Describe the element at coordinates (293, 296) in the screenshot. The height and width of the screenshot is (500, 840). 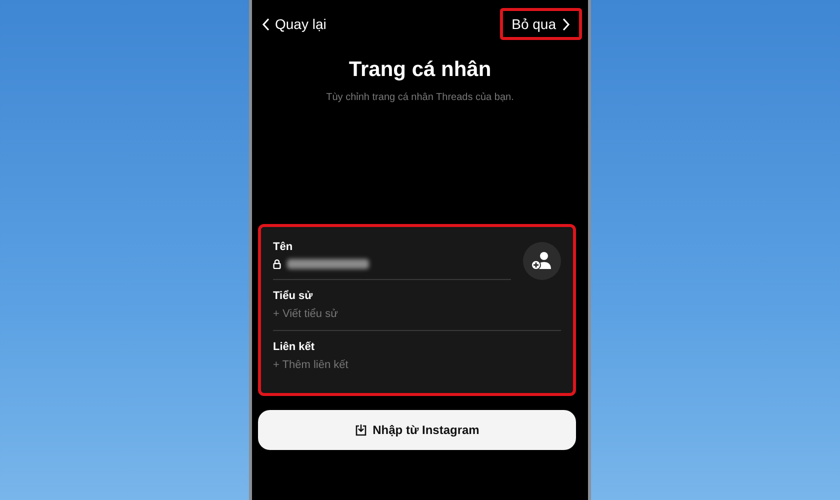
I see `field-label: Tiểu sử` at that location.